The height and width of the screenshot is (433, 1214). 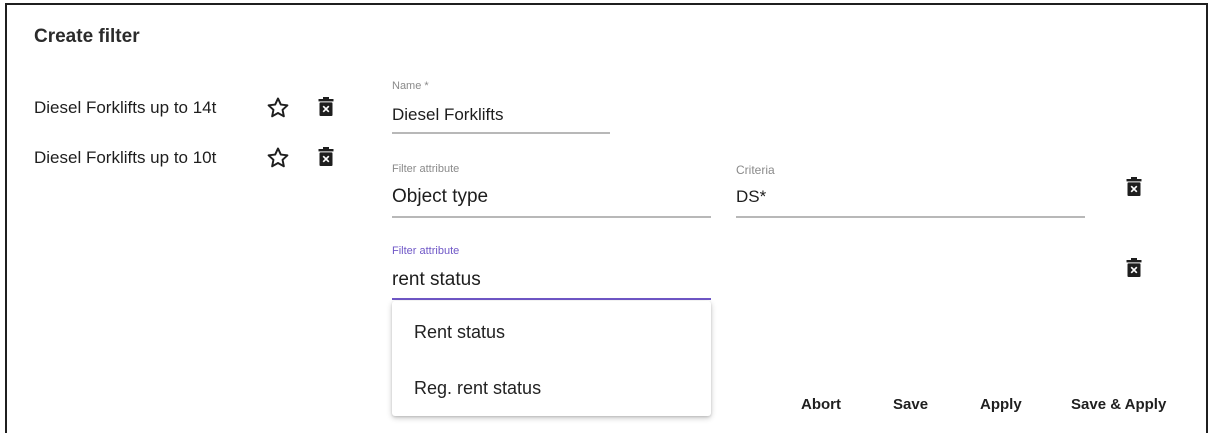 I want to click on filter-attribute-value: Object type, so click(x=440, y=196).